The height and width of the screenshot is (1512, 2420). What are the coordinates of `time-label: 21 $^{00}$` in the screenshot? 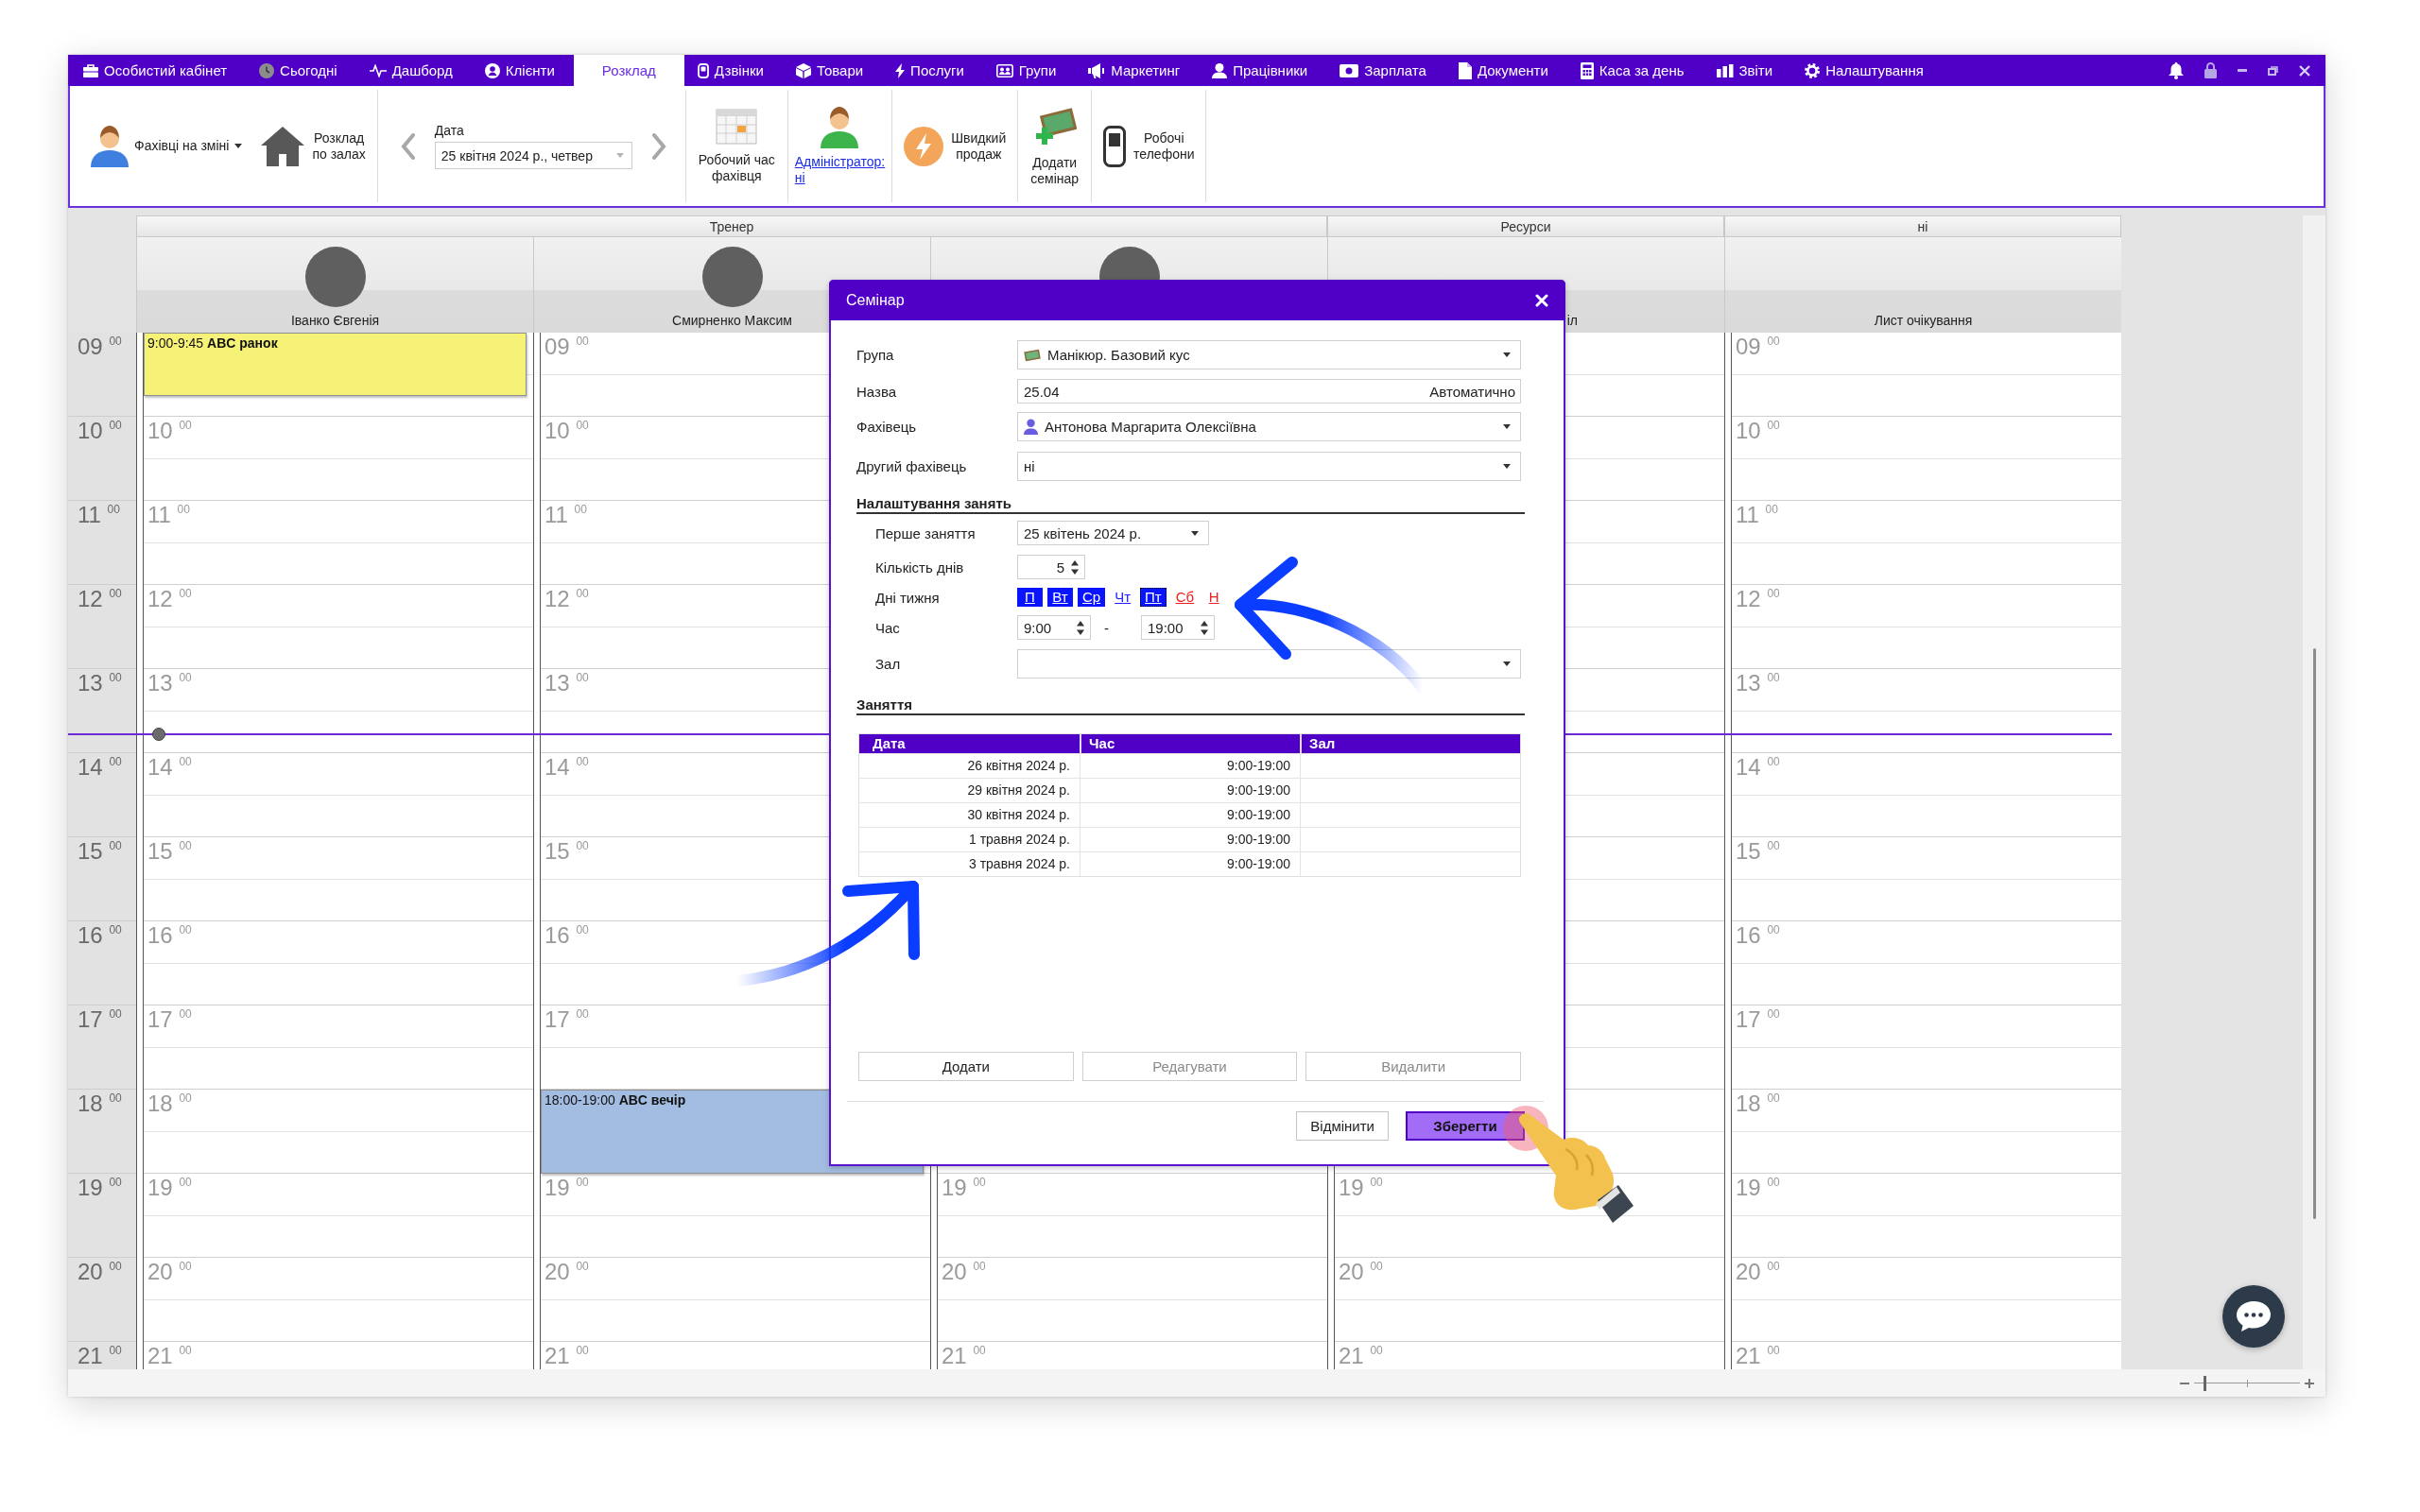 It's located at (100, 1356).